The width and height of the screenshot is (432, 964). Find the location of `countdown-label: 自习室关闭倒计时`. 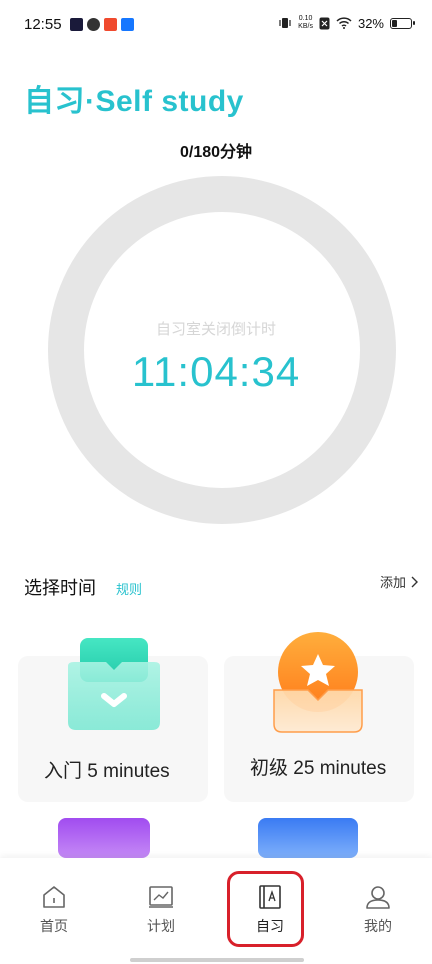

countdown-label: 自习室关闭倒计时 is located at coordinates (215, 329).